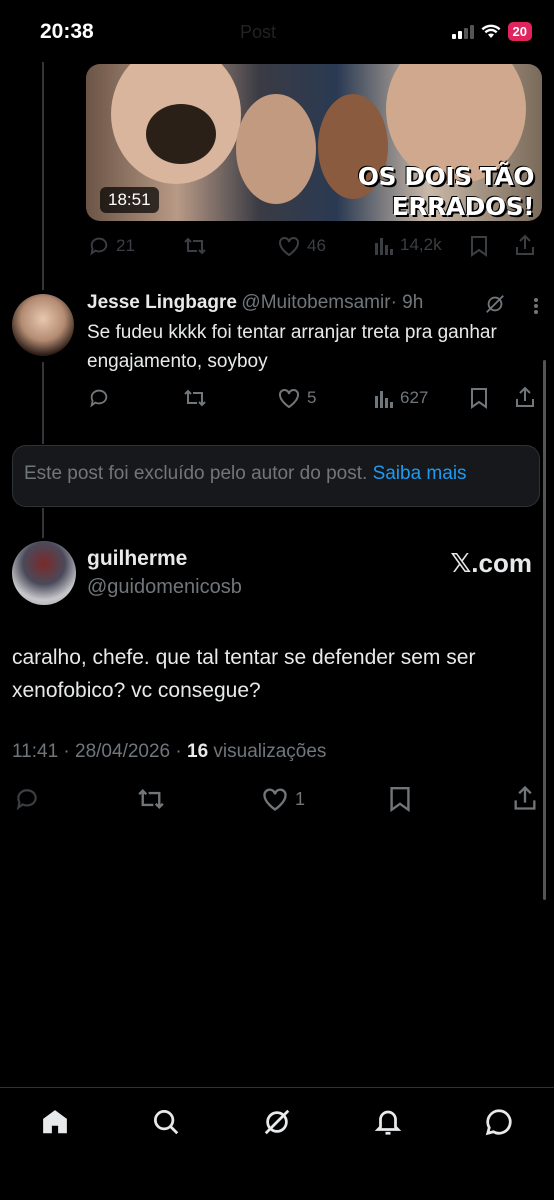 The image size is (554, 1200). Describe the element at coordinates (43, 523) in the screenshot. I see `thread-line-bottom` at that location.